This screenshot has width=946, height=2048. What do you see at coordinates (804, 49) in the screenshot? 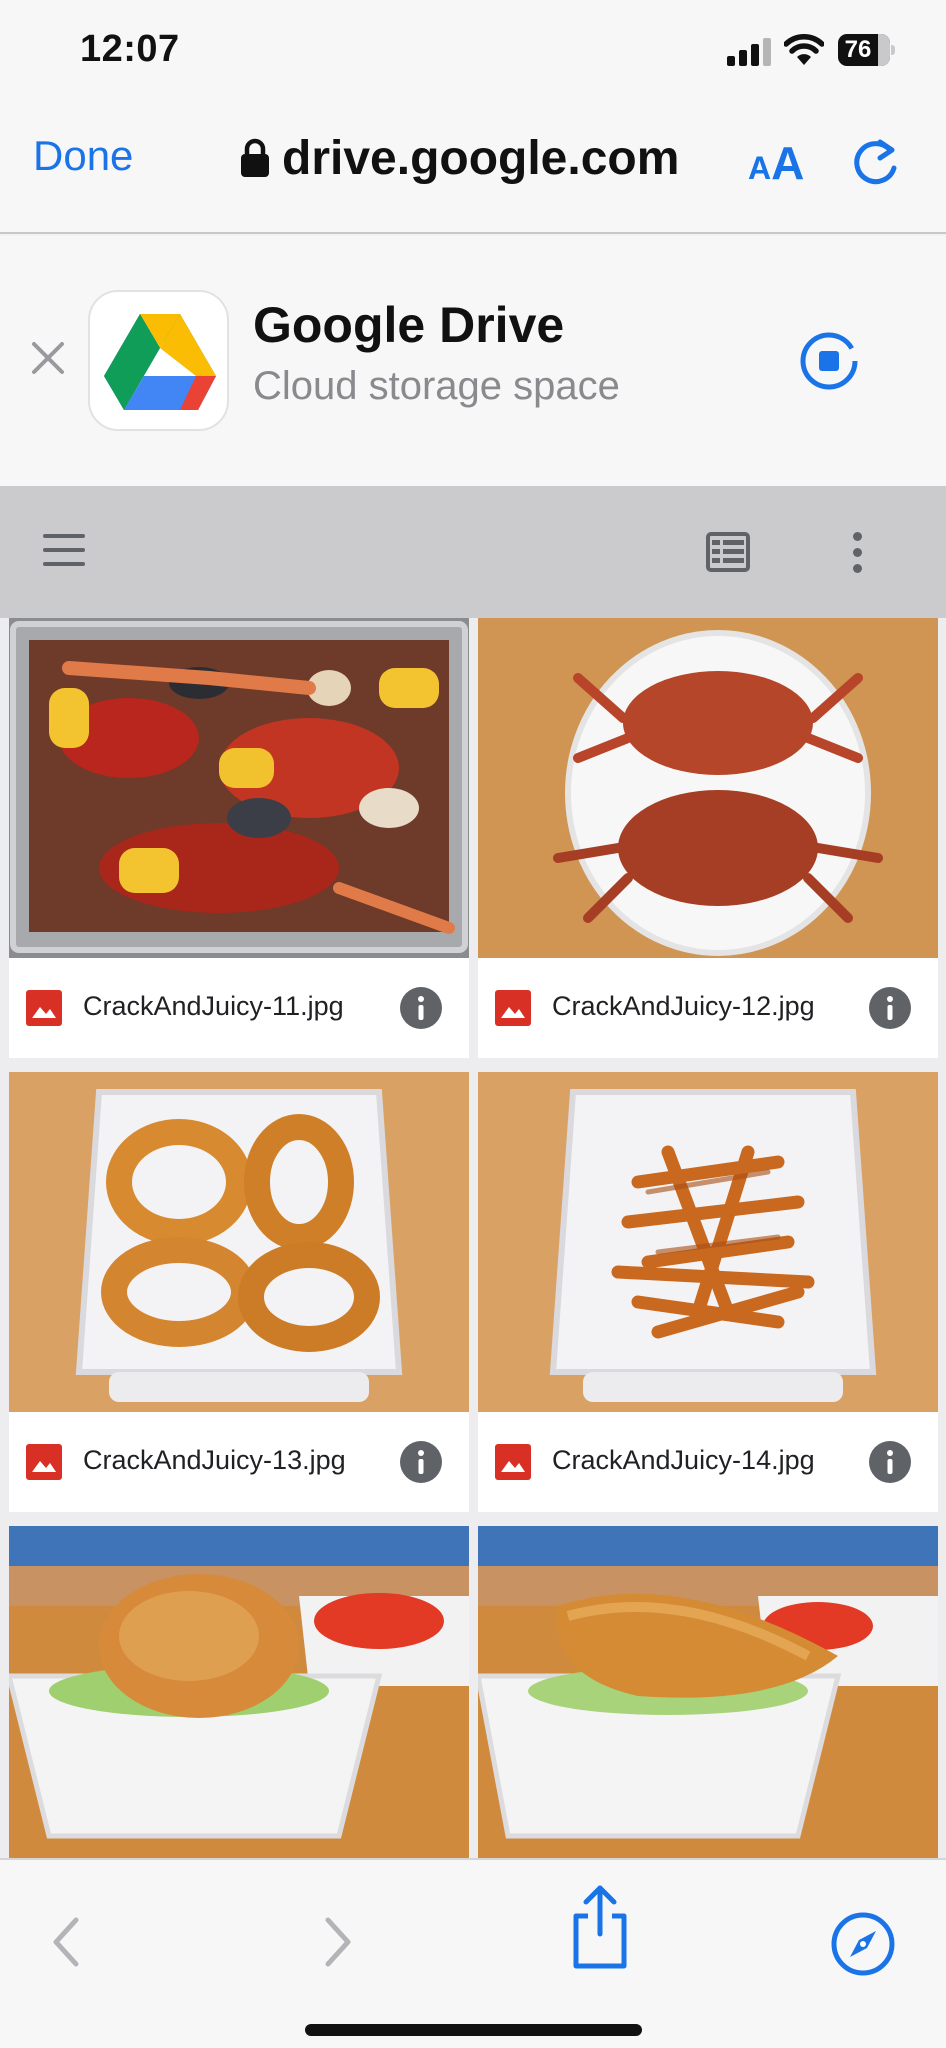
I see `wifi-icon` at bounding box center [804, 49].